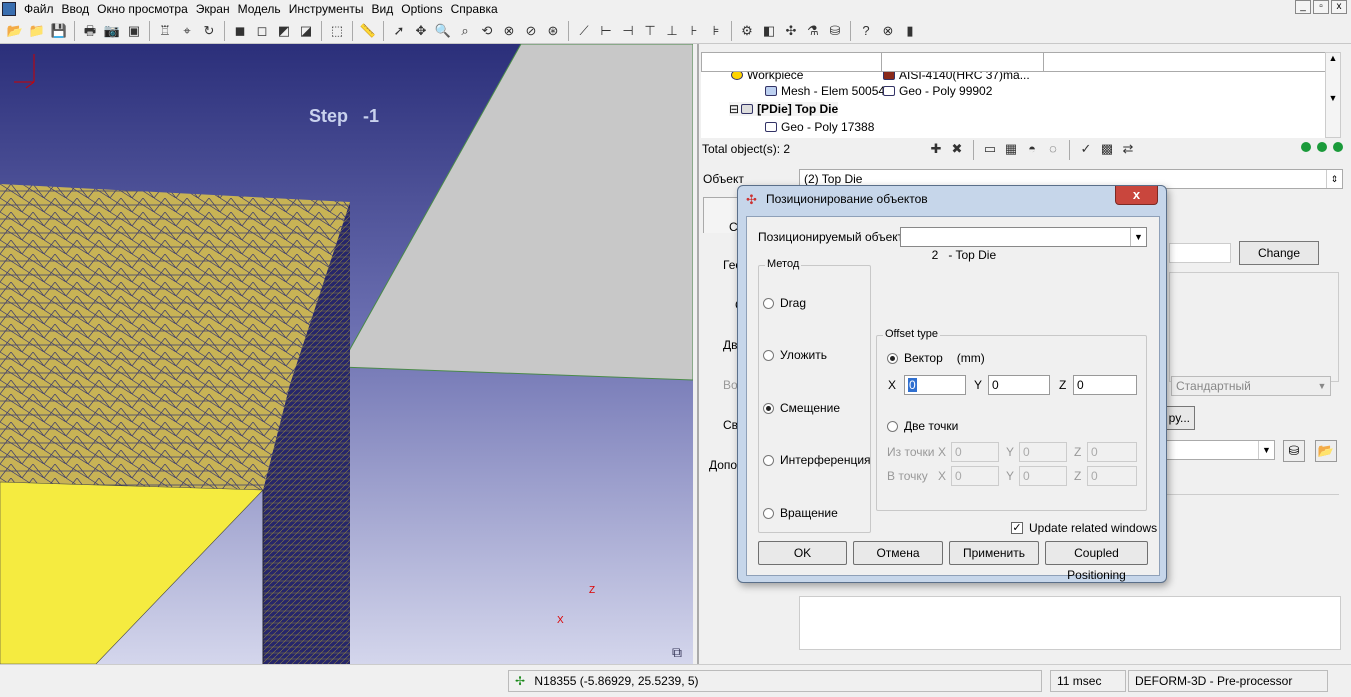  I want to click on print-icon: 🖶, so click(90, 31).